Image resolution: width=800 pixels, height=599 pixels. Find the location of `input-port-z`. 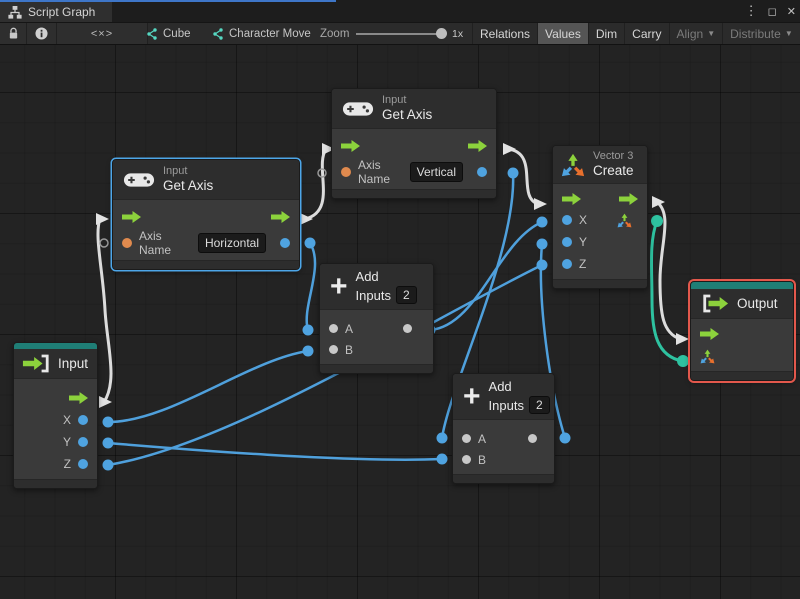

input-port-z is located at coordinates (567, 264).